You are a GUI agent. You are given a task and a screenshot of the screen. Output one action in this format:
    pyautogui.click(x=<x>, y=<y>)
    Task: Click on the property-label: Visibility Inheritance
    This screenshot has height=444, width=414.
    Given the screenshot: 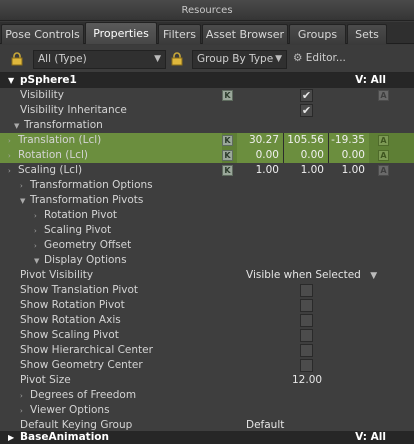 What is the action you would take?
    pyautogui.click(x=73, y=110)
    